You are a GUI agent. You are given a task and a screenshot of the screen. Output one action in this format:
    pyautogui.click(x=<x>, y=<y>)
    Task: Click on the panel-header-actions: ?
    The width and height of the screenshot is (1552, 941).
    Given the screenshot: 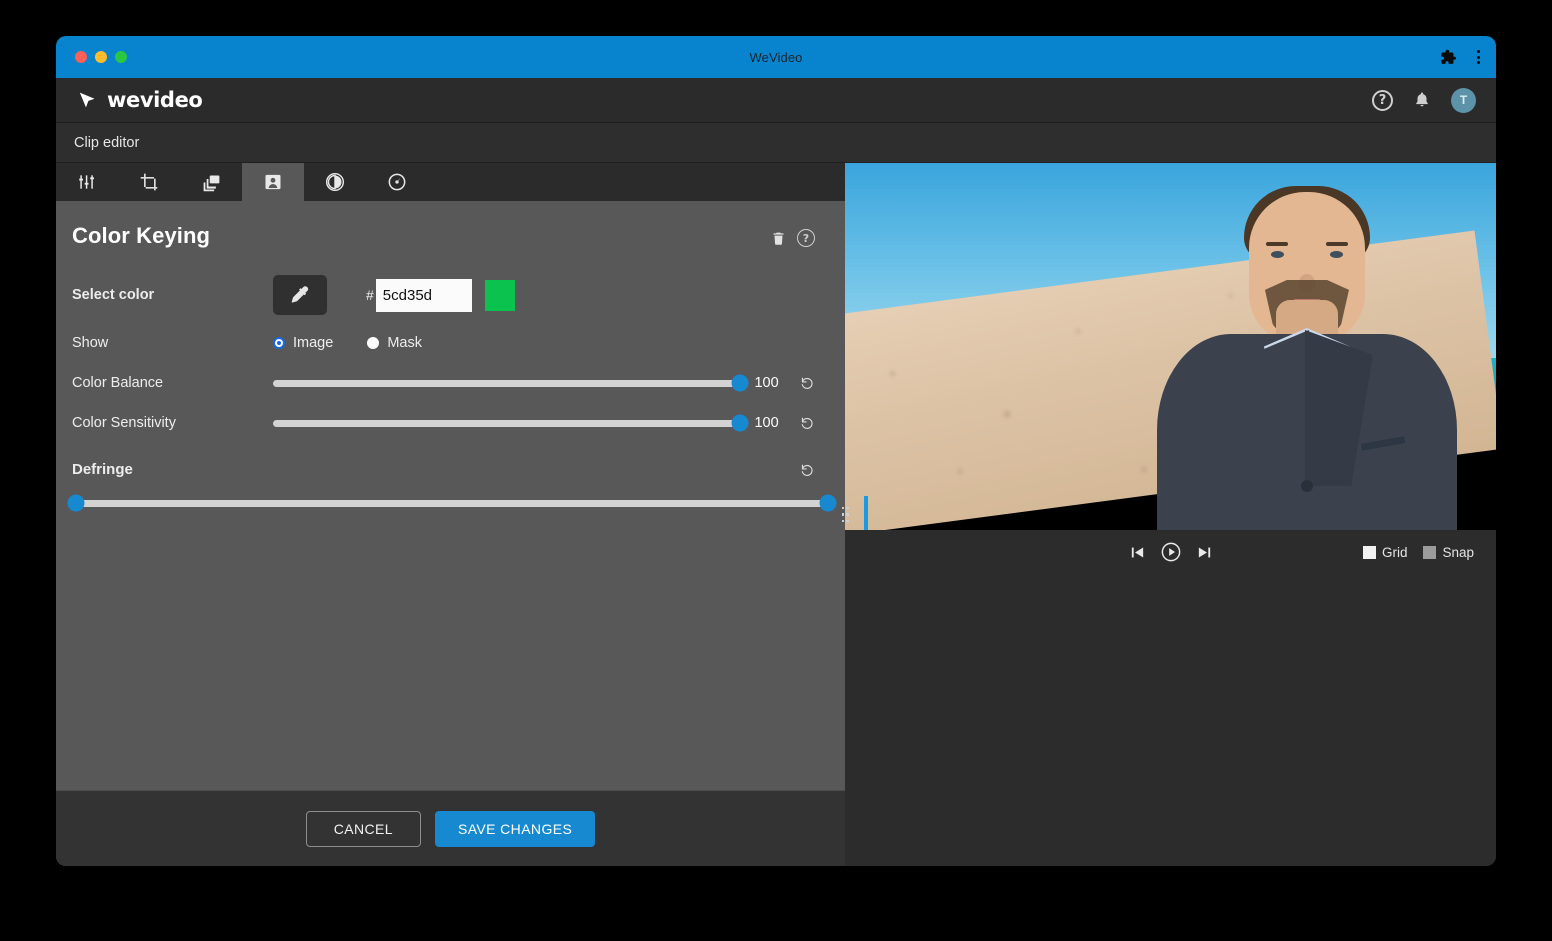 What is the action you would take?
    pyautogui.click(x=793, y=235)
    